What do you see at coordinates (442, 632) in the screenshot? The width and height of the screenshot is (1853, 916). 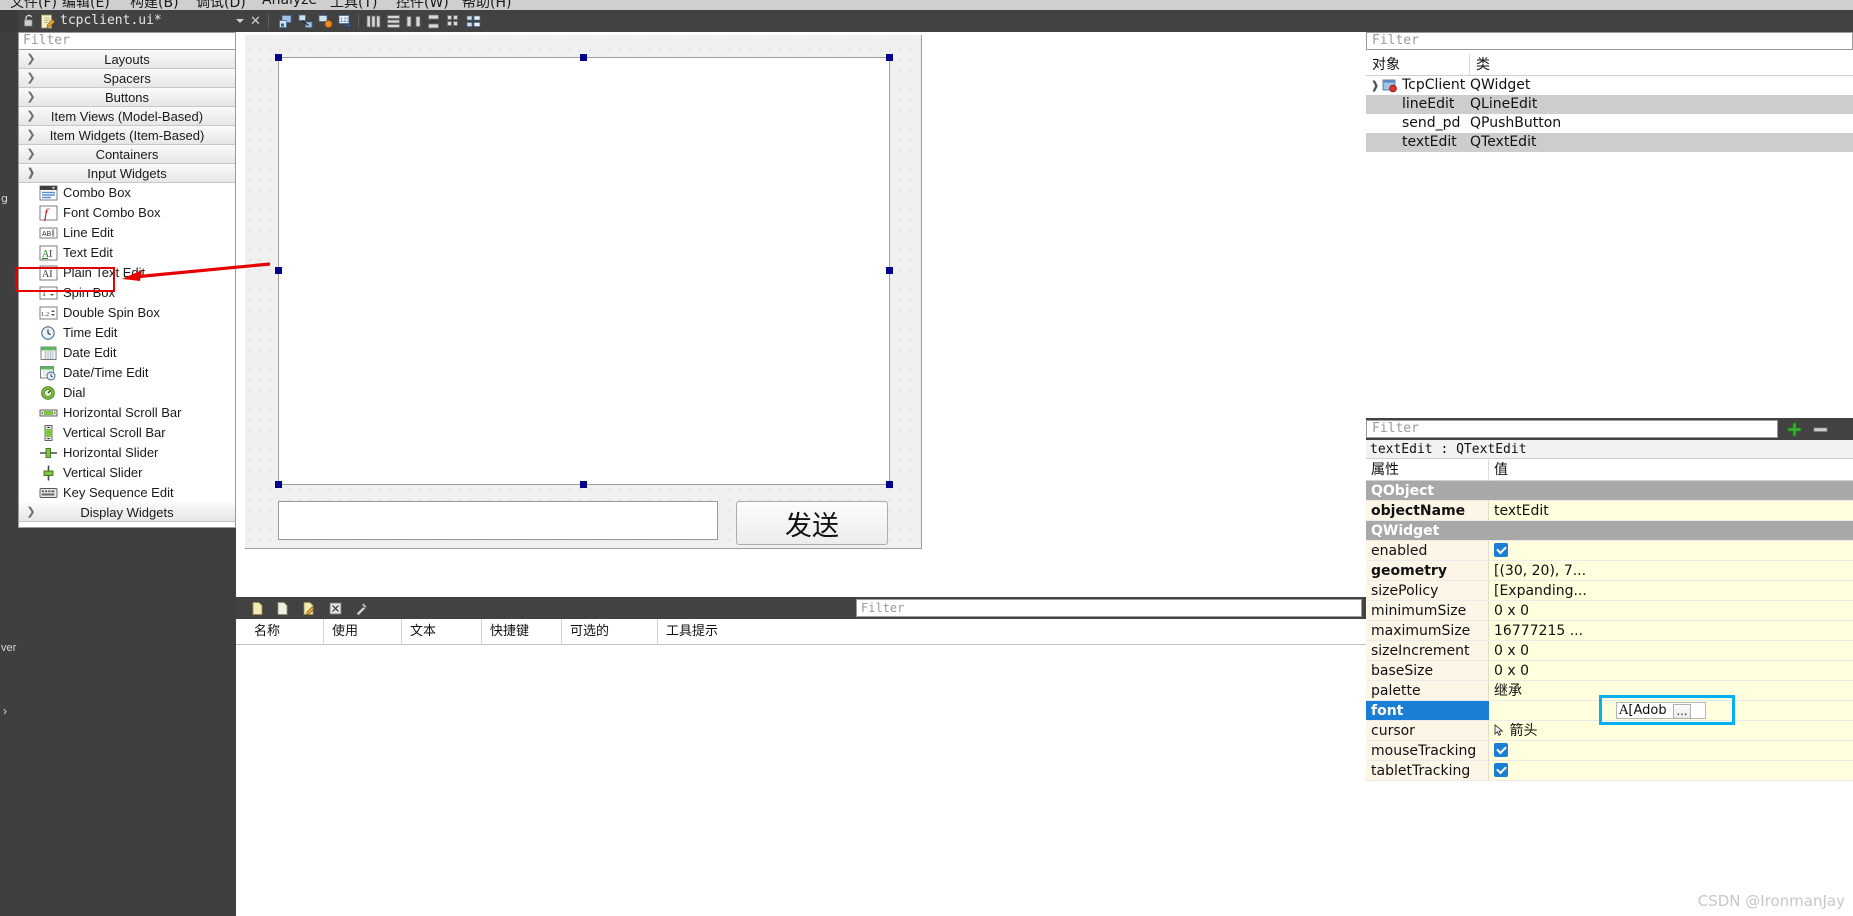 I see `action-column-text: 文本` at bounding box center [442, 632].